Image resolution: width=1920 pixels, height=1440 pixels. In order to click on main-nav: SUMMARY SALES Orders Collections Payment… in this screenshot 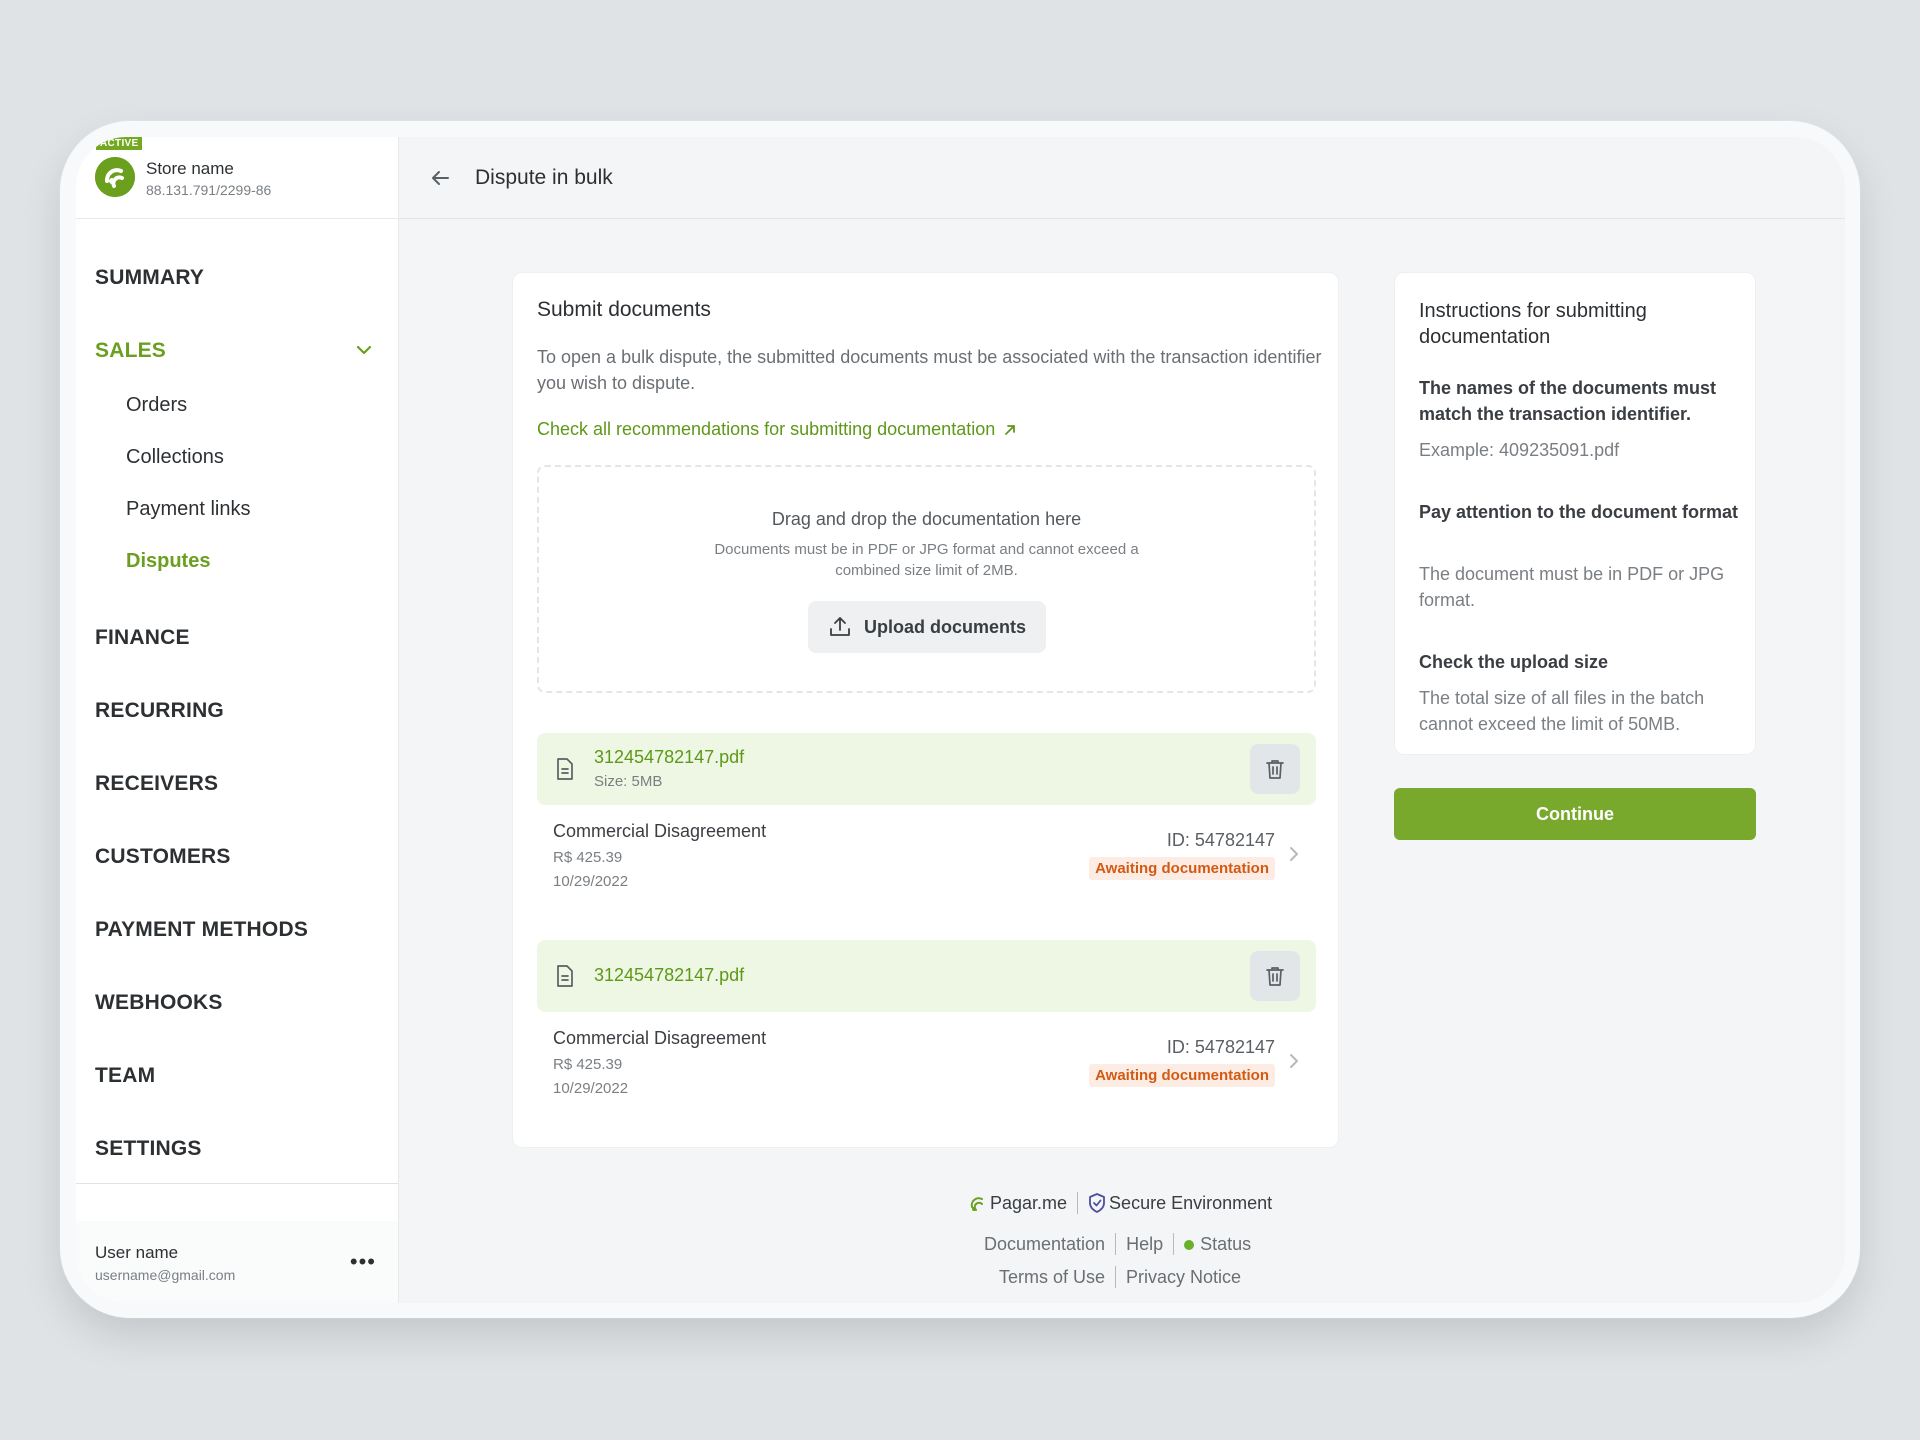, I will do `click(237, 702)`.